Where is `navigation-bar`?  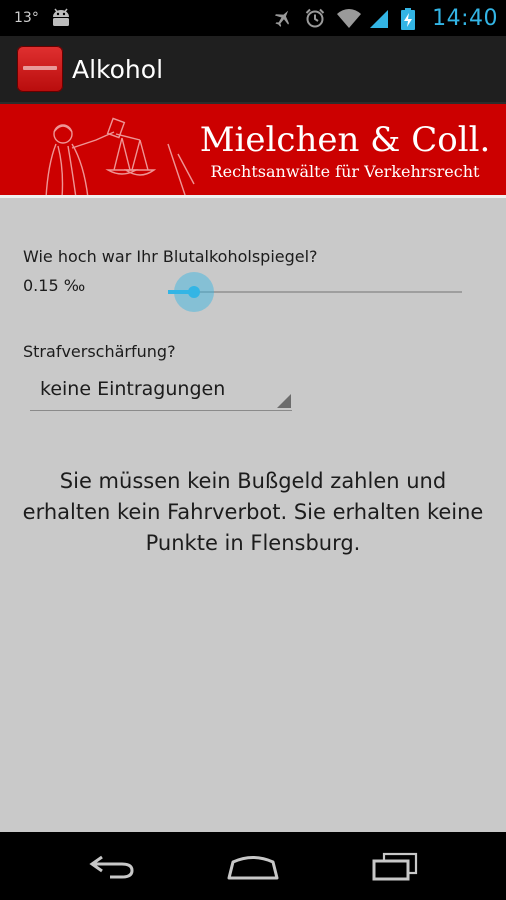 navigation-bar is located at coordinates (253, 866).